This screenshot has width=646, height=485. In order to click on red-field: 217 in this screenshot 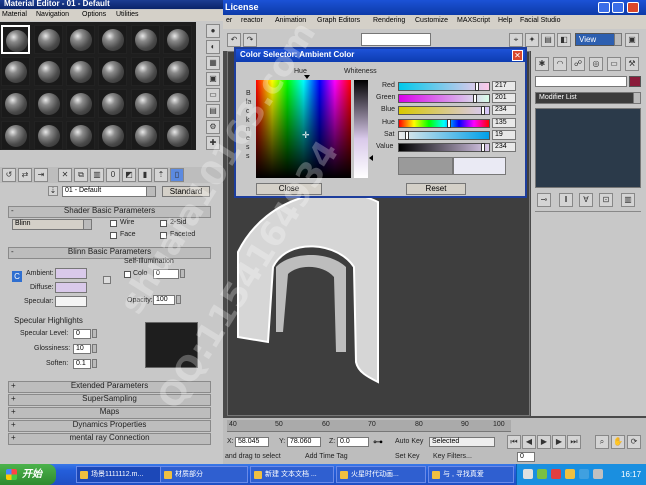, I will do `click(504, 86)`.